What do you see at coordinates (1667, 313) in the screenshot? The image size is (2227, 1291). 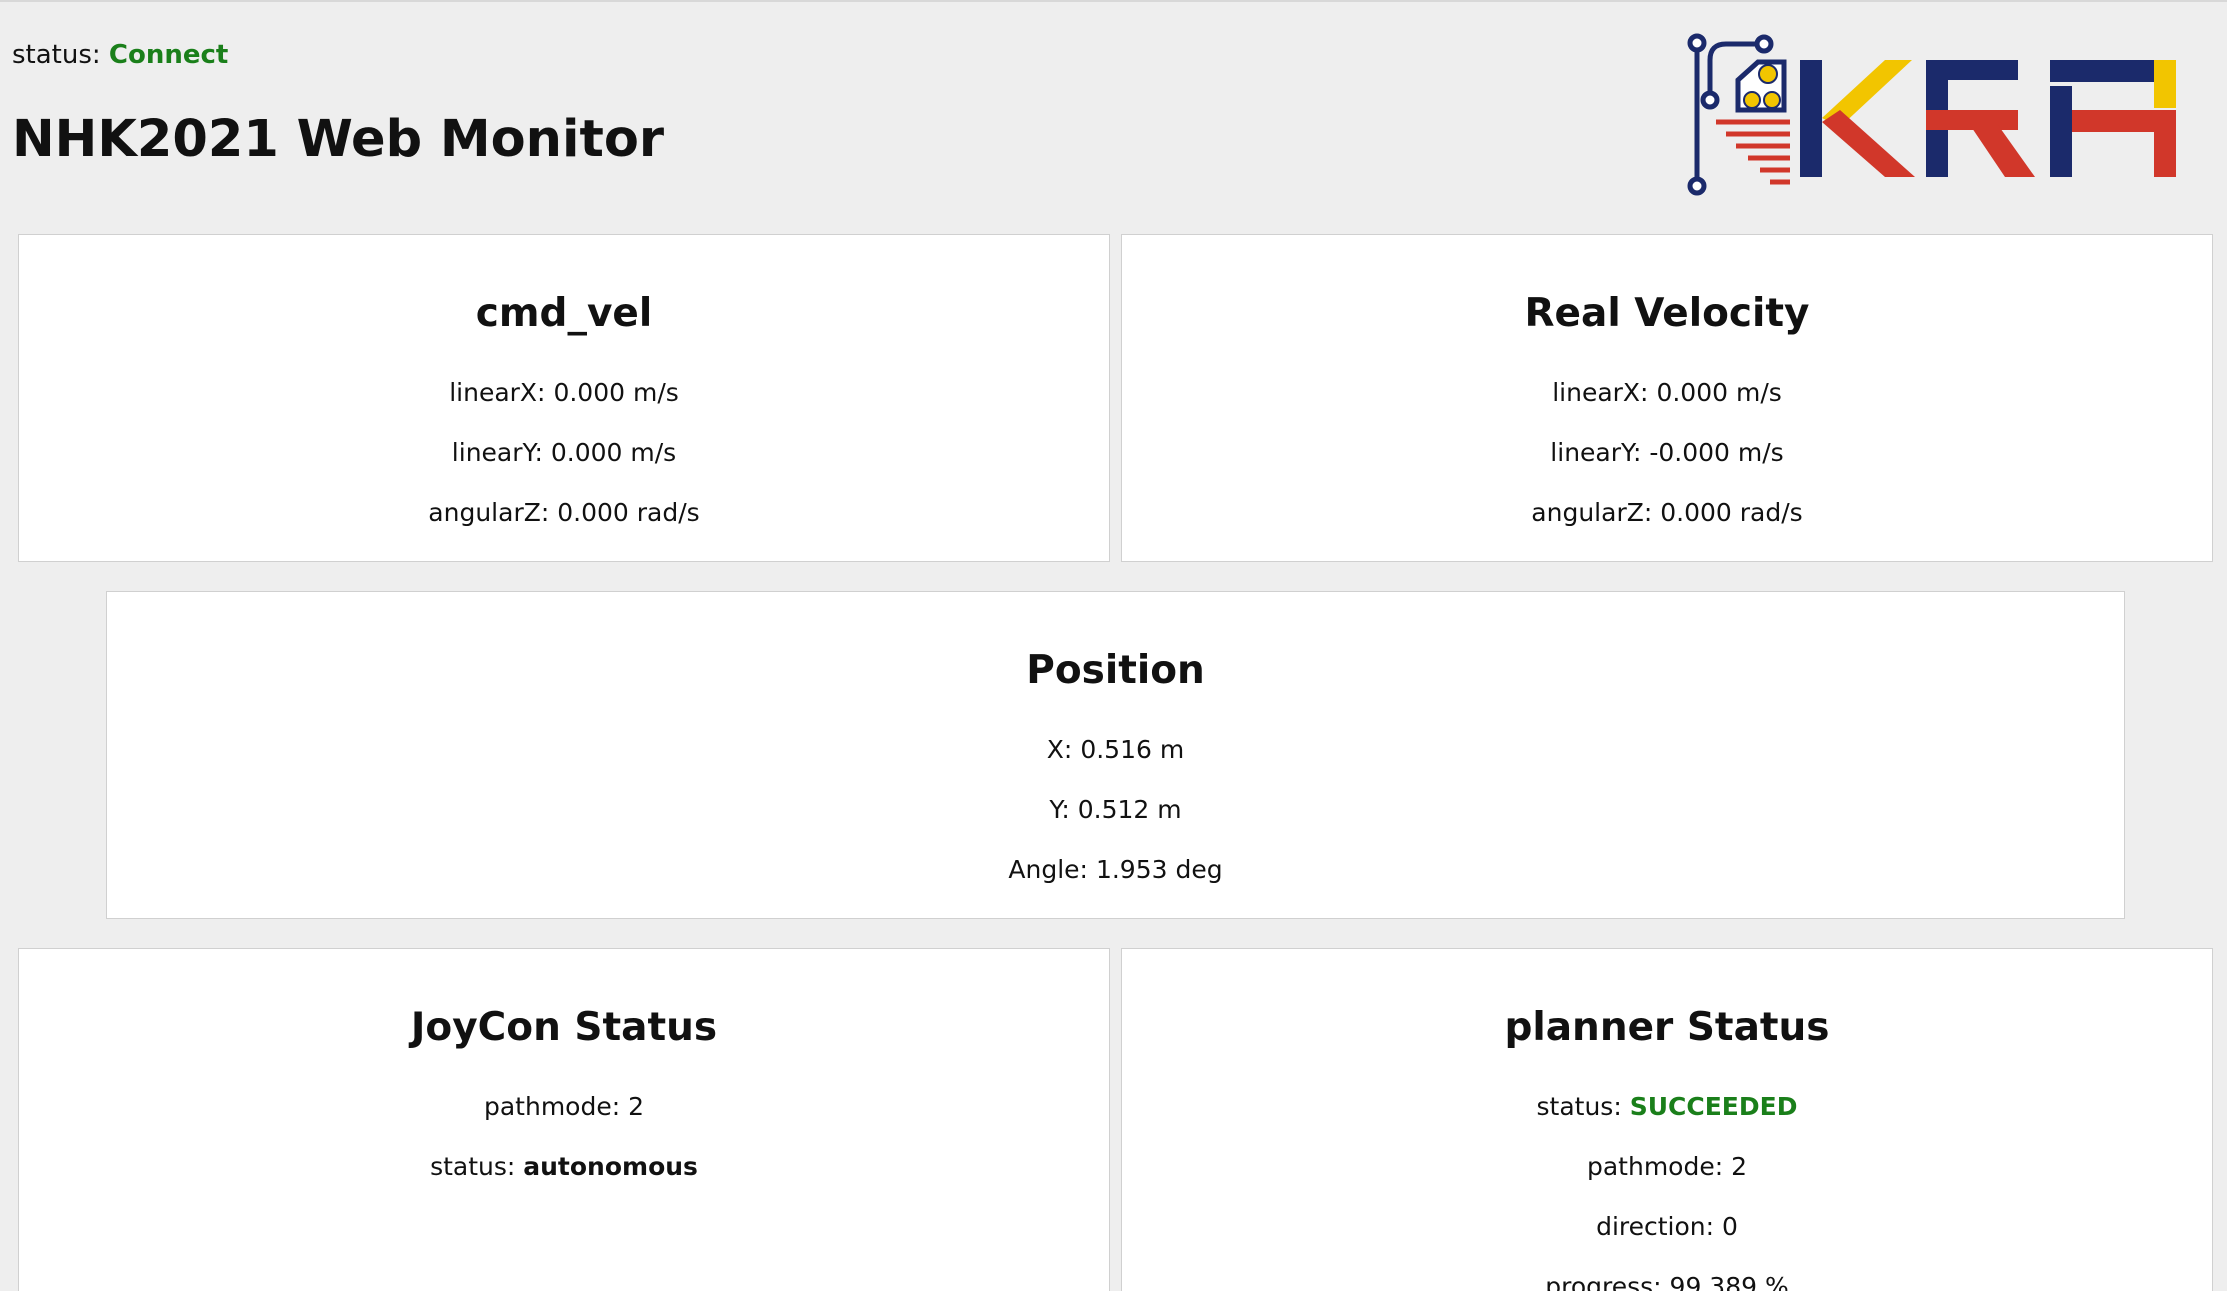 I see `real-velocity-title: Real Velocity` at bounding box center [1667, 313].